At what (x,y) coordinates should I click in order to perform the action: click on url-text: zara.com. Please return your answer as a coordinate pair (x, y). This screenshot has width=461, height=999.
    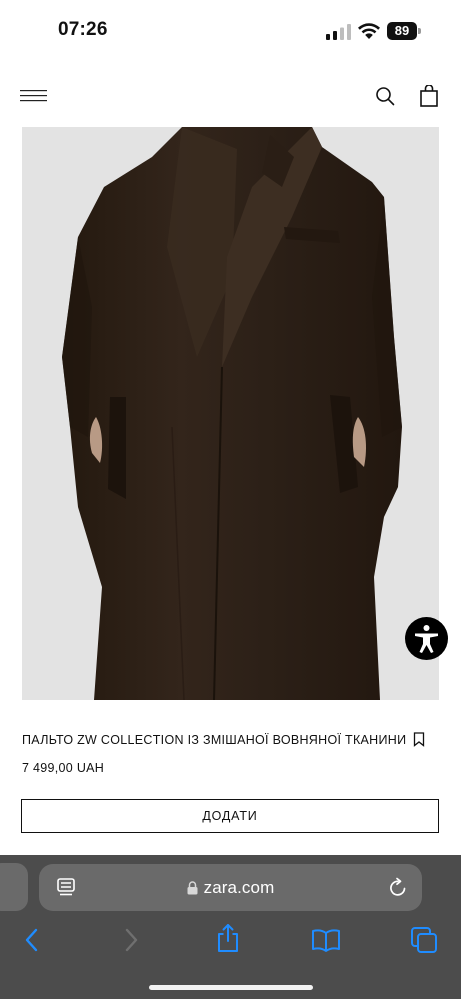
    Looking at the image, I should click on (239, 887).